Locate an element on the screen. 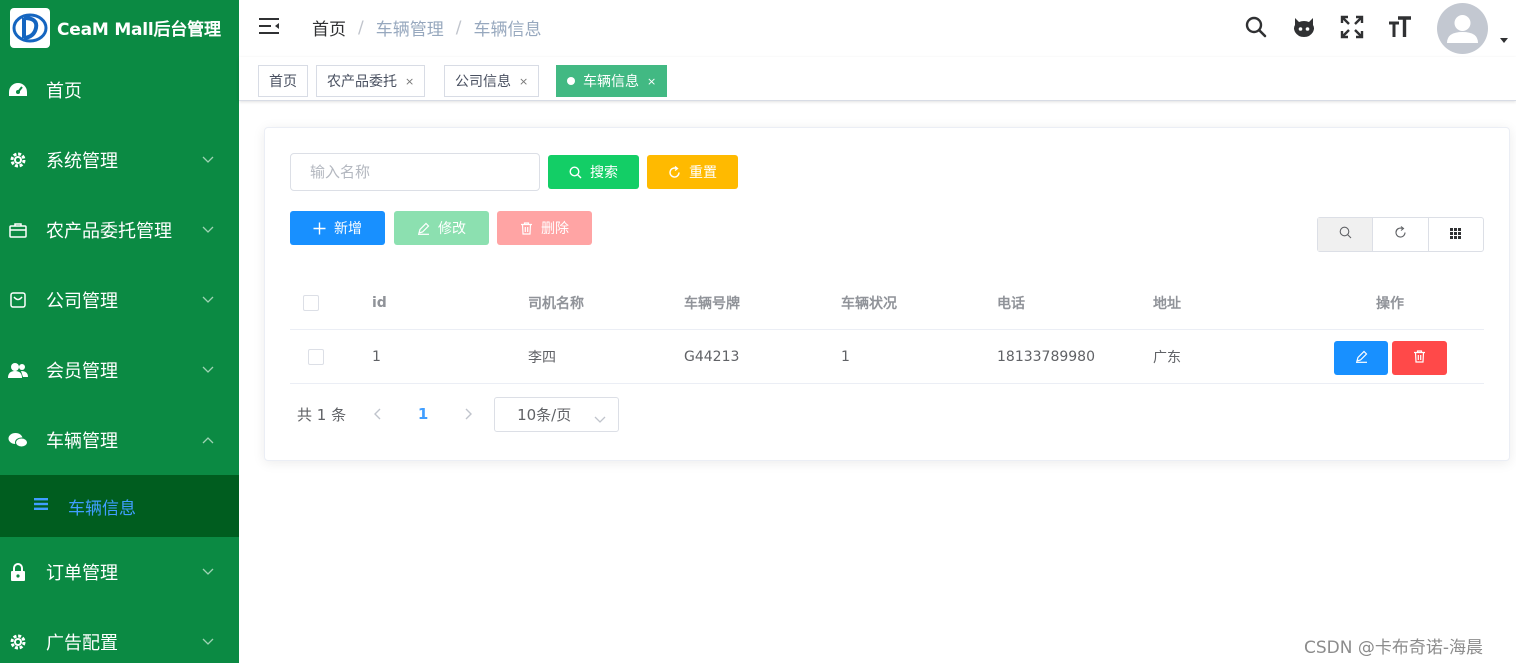 The width and height of the screenshot is (1516, 663). active-dot-icon is located at coordinates (571, 81).